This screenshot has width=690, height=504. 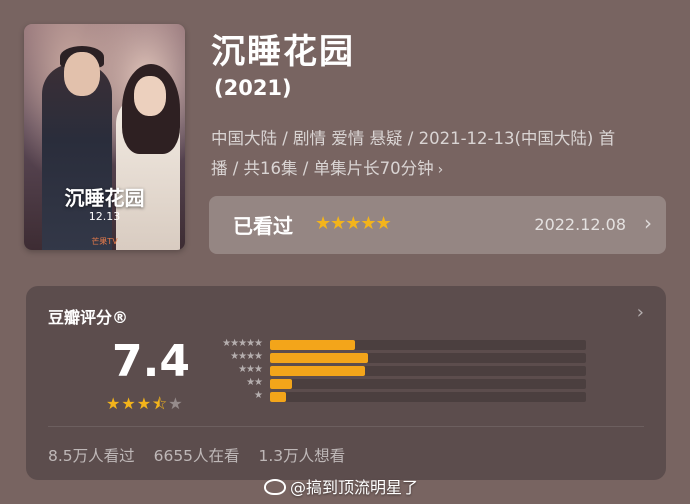 What do you see at coordinates (242, 343) in the screenshot?
I see `bar-stars-label: ★★★★★` at bounding box center [242, 343].